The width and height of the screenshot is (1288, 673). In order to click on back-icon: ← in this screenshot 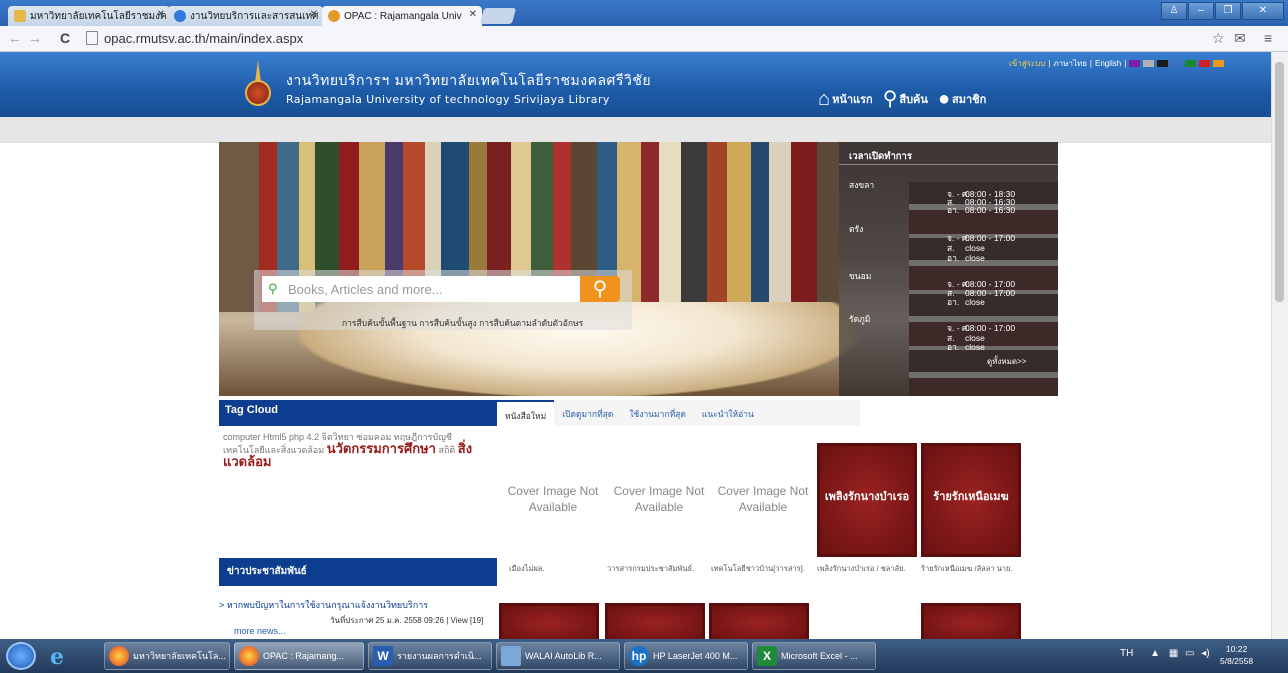, I will do `click(15, 38)`.